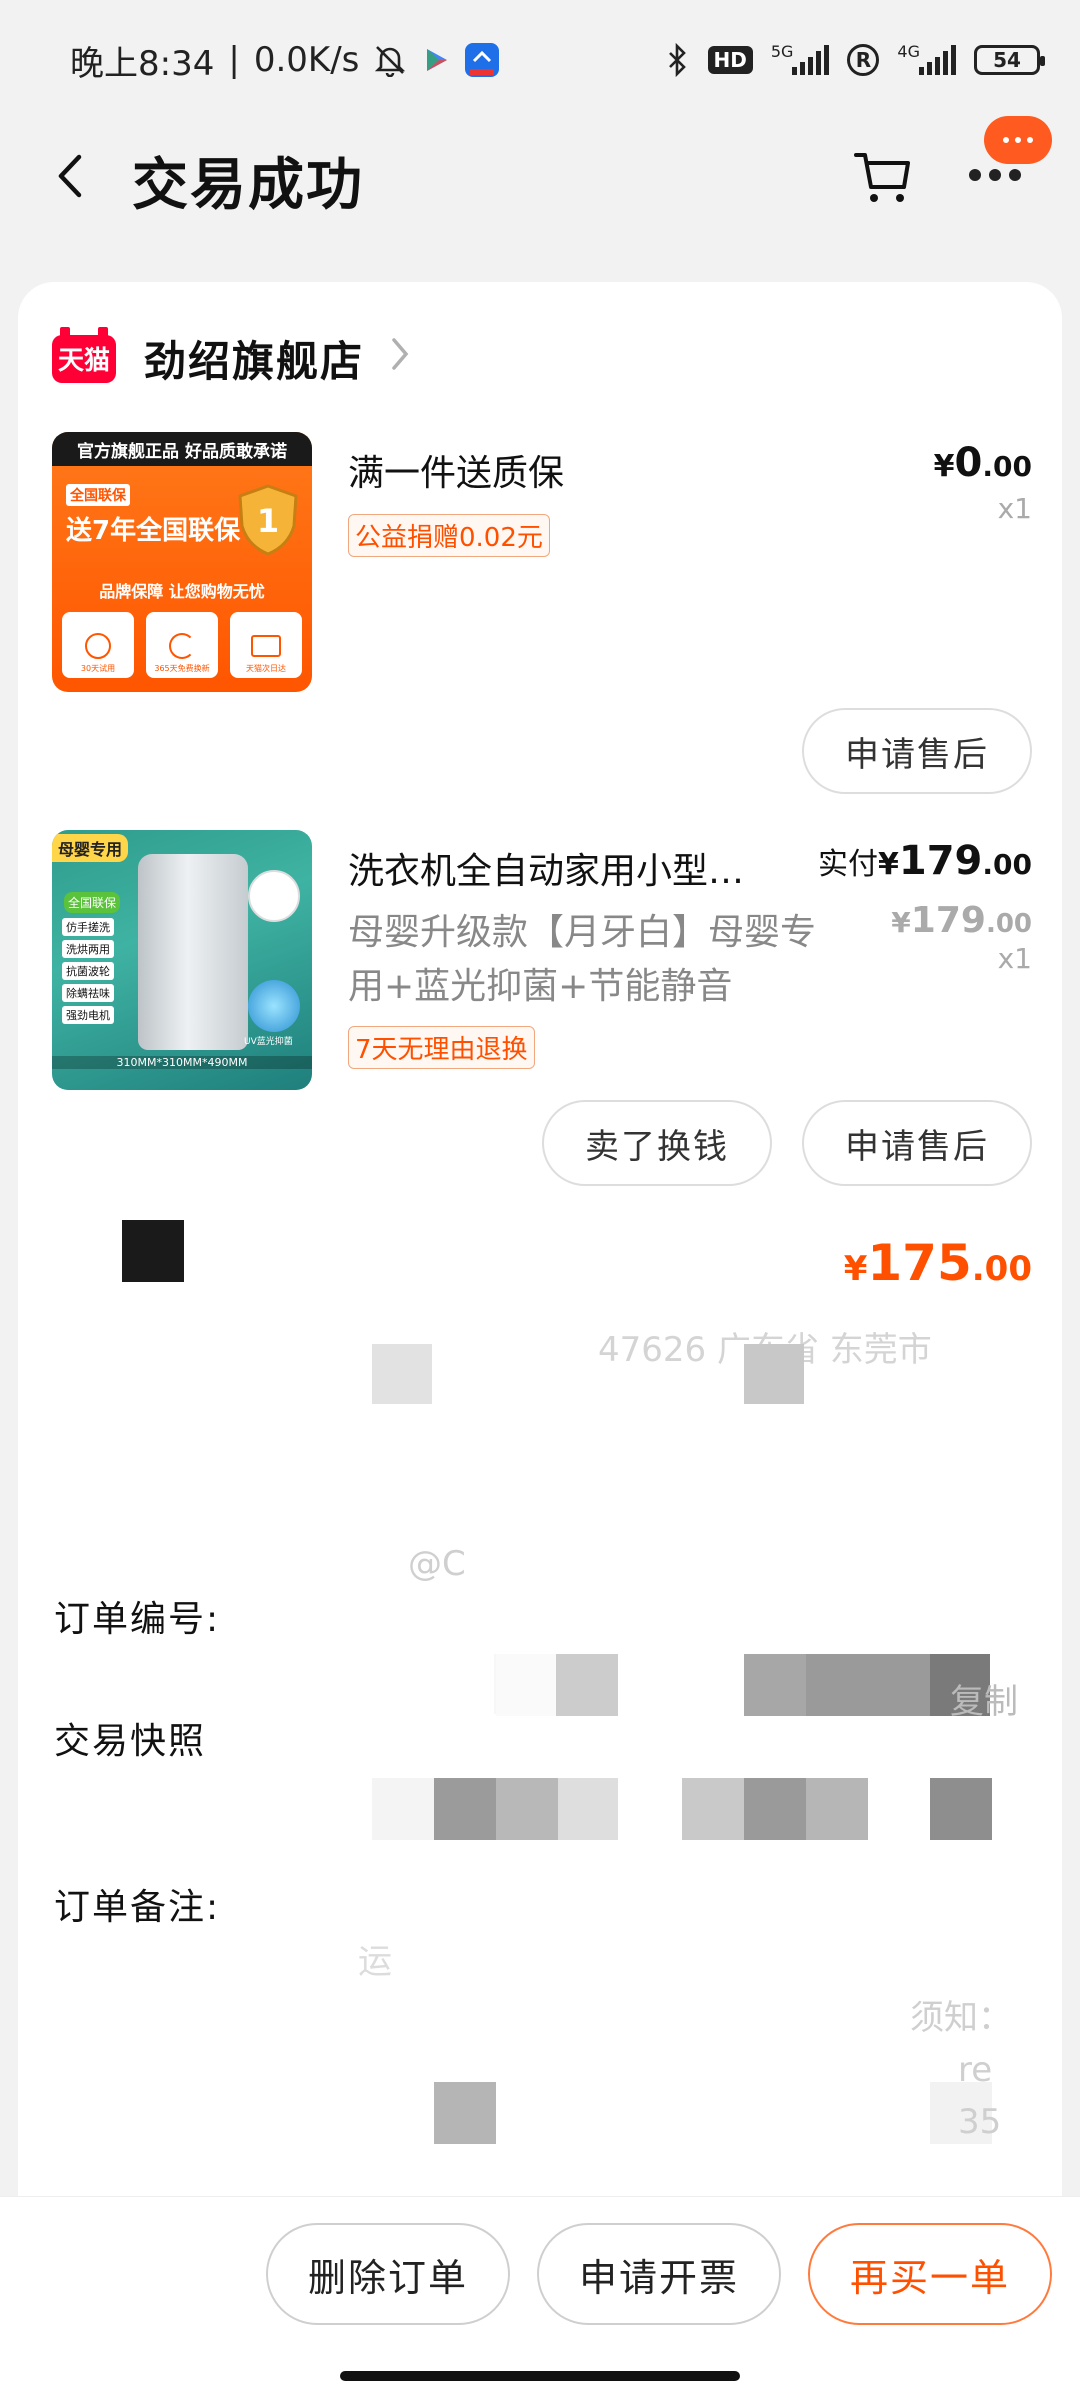 The width and height of the screenshot is (1080, 2400). Describe the element at coordinates (130, 1738) in the screenshot. I see `snapshot-label: 交易快照` at that location.